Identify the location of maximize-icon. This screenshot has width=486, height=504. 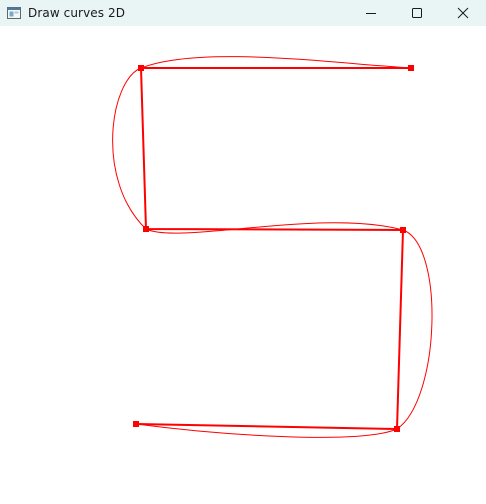
(417, 13).